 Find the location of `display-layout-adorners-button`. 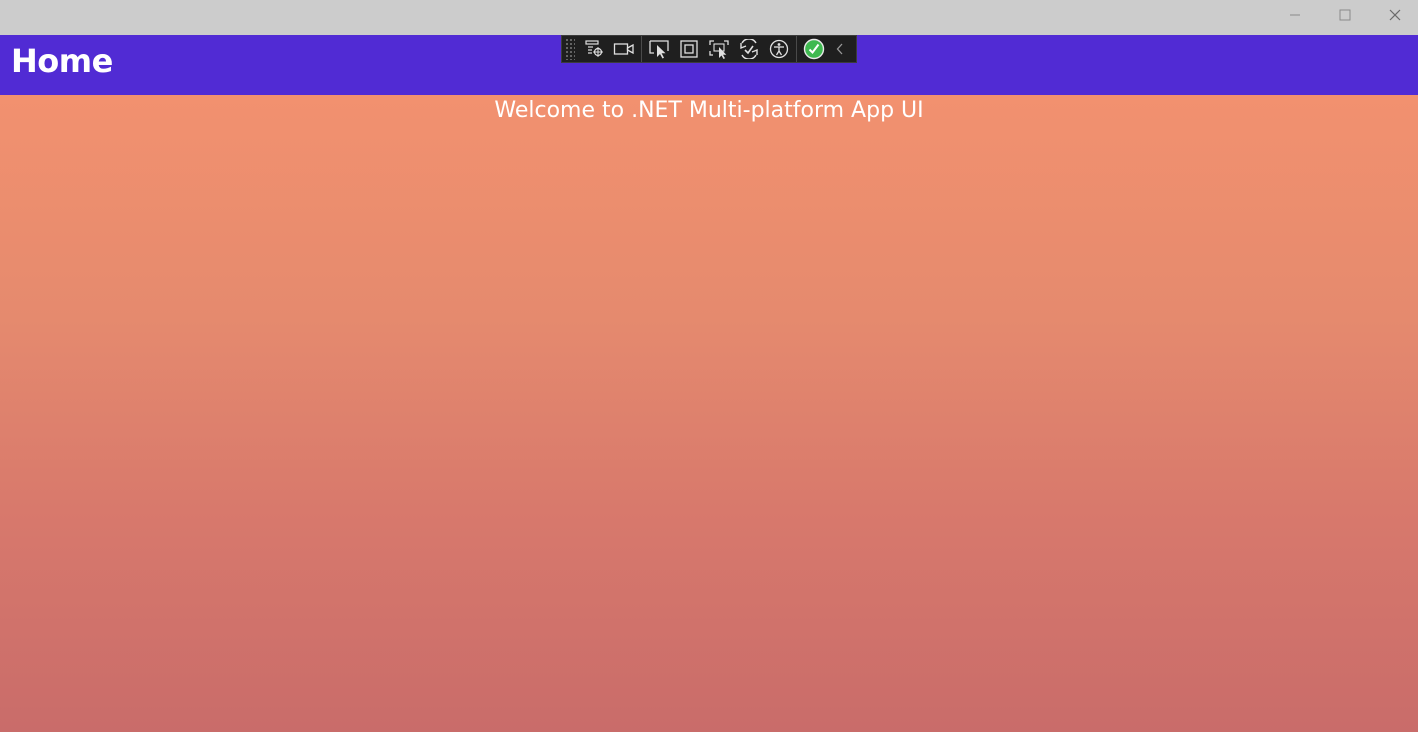

display-layout-adorners-button is located at coordinates (689, 49).